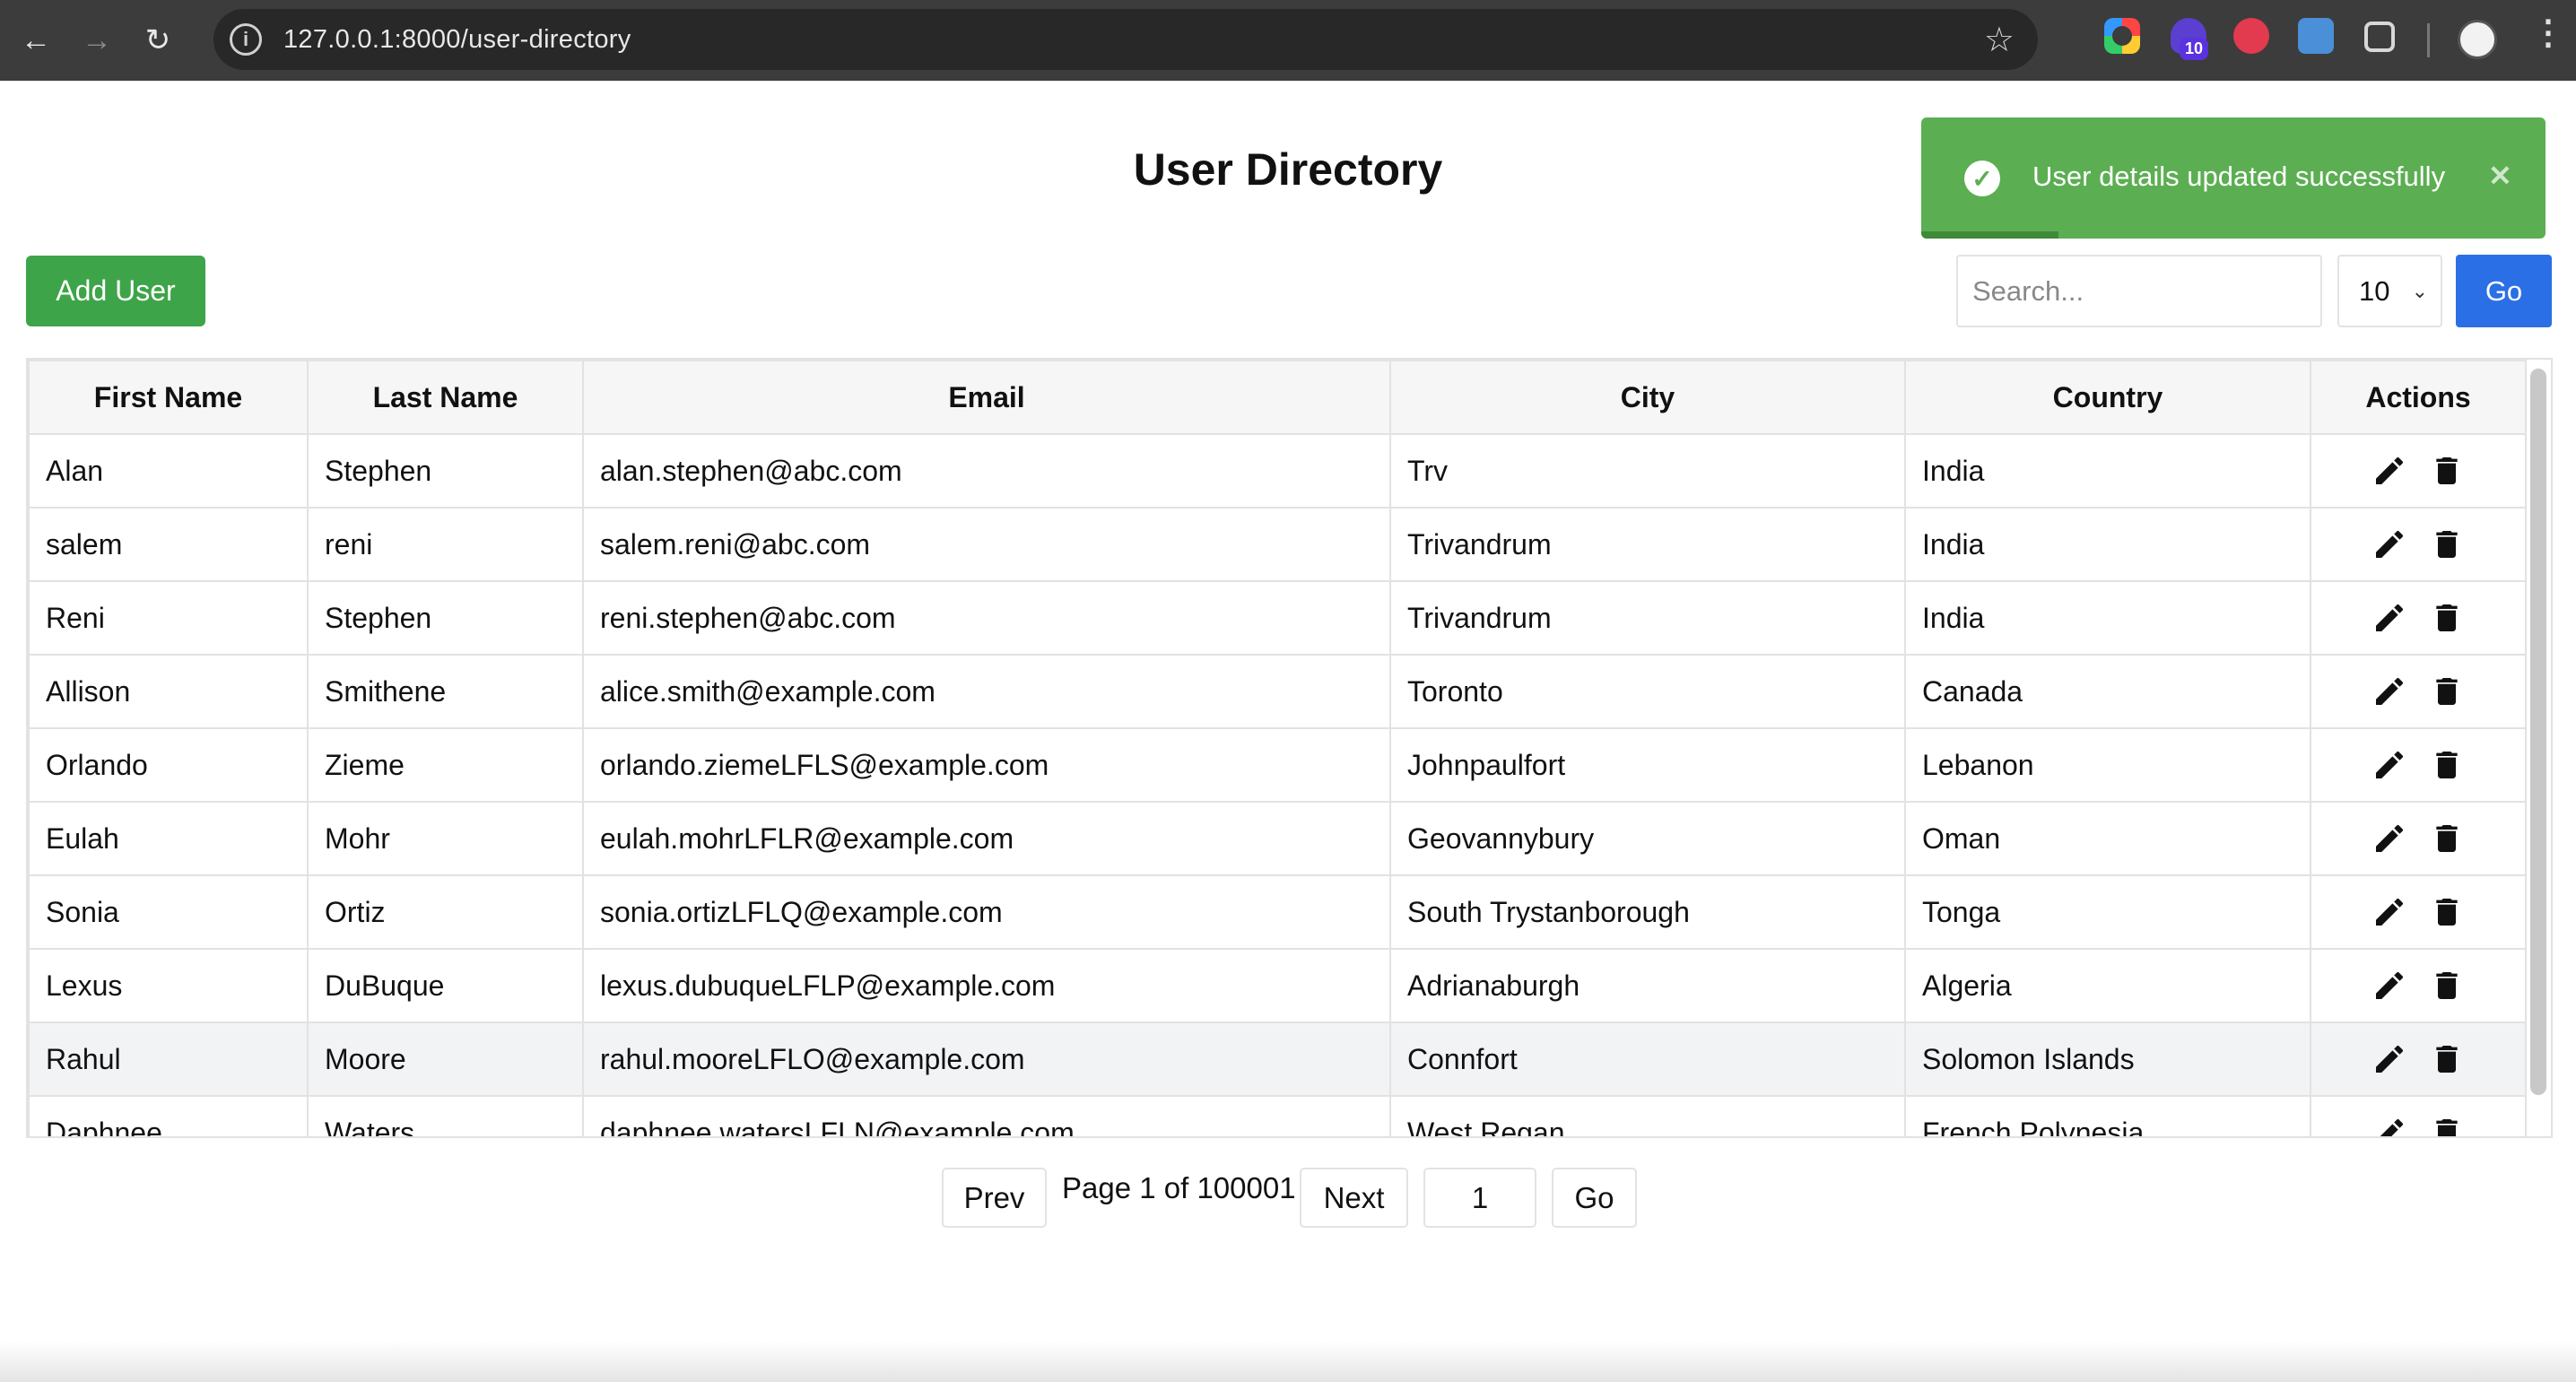 The height and width of the screenshot is (1382, 2576). What do you see at coordinates (2316, 36) in the screenshot?
I see `extension-printer-icon` at bounding box center [2316, 36].